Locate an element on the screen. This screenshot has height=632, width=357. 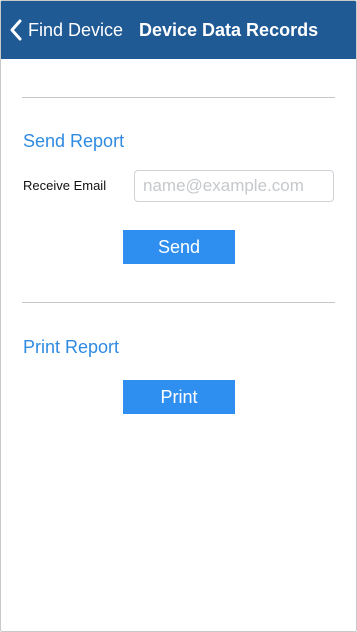
email-field is located at coordinates (234, 186).